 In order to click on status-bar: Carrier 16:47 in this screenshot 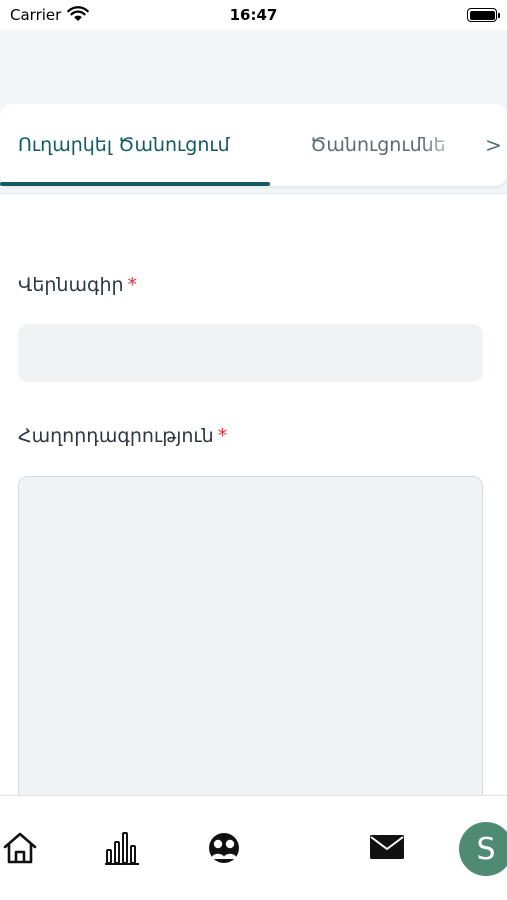, I will do `click(253, 15)`.